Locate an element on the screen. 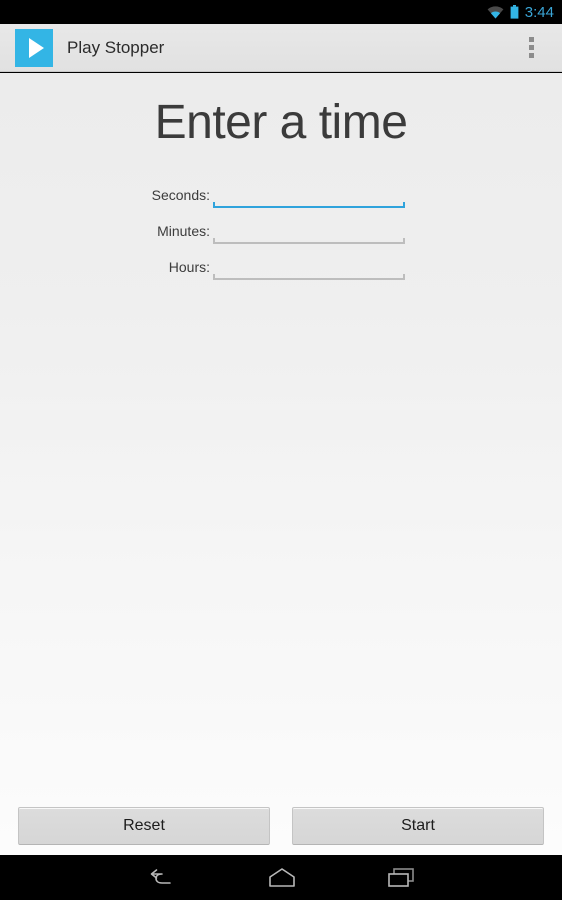 The width and height of the screenshot is (562, 900). minutes-label: Minutes: is located at coordinates (183, 231).